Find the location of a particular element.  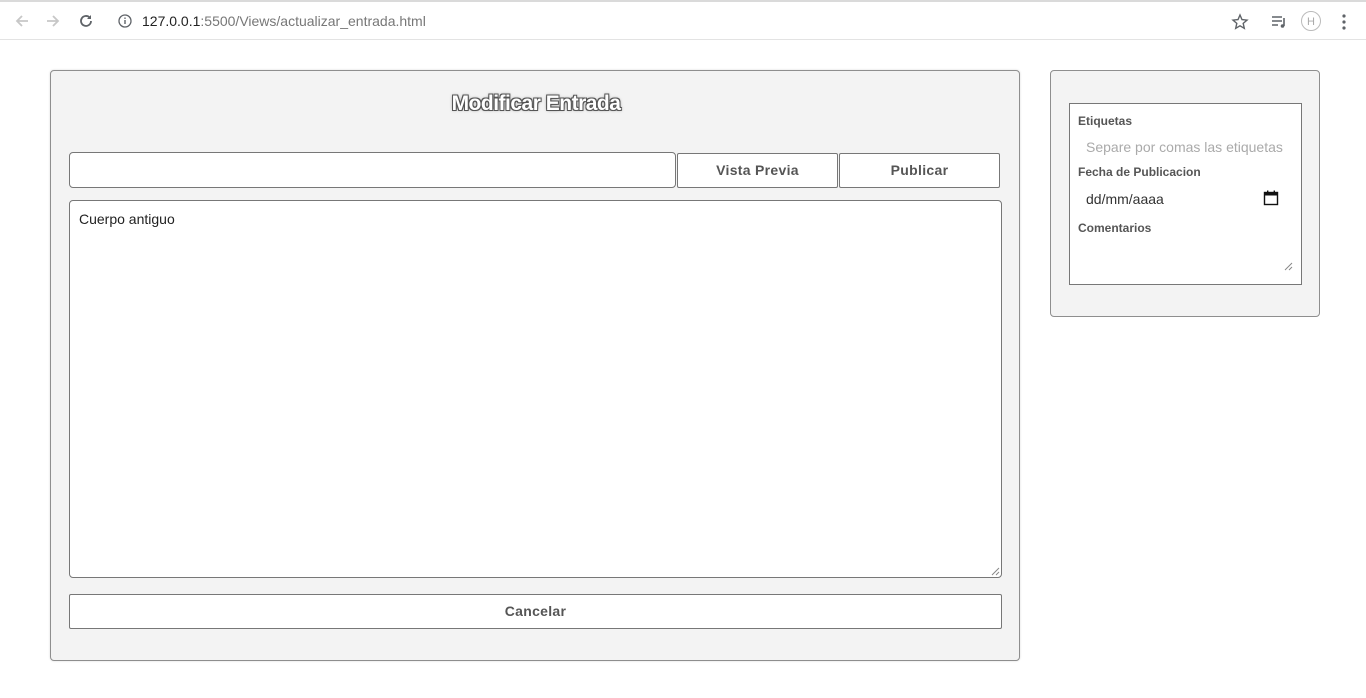

extension-icon: H is located at coordinates (1311, 21).